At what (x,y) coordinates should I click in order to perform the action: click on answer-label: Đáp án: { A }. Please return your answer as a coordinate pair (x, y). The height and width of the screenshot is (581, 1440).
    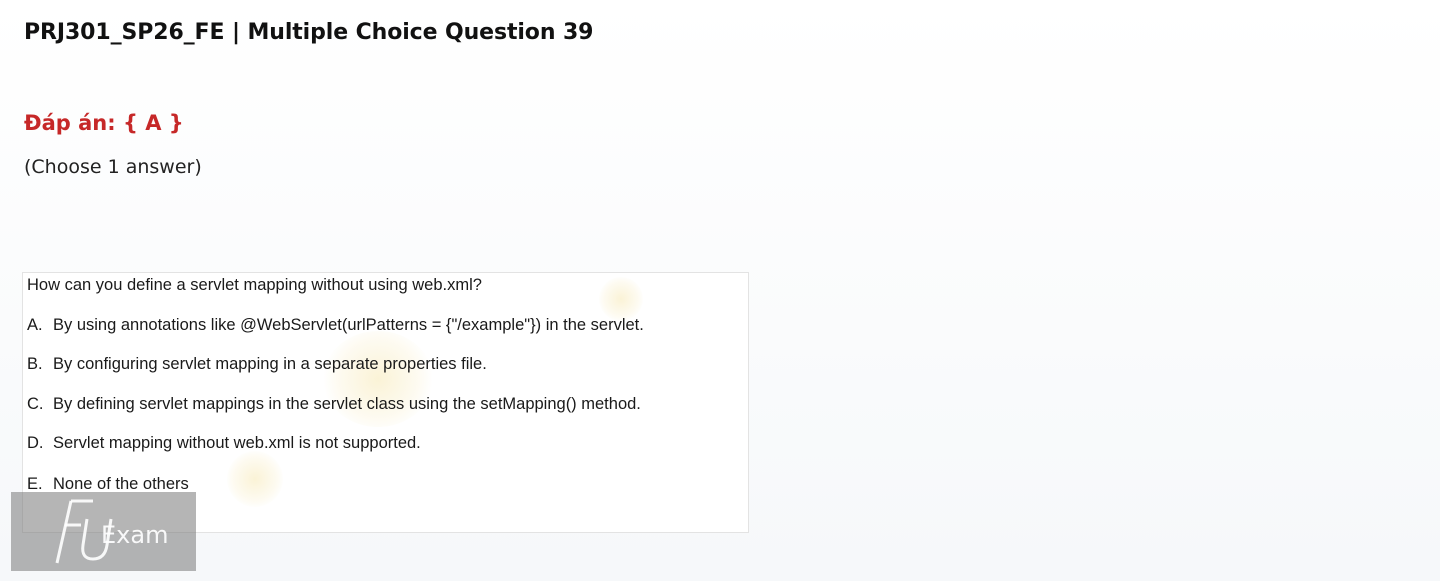
    Looking at the image, I should click on (104, 123).